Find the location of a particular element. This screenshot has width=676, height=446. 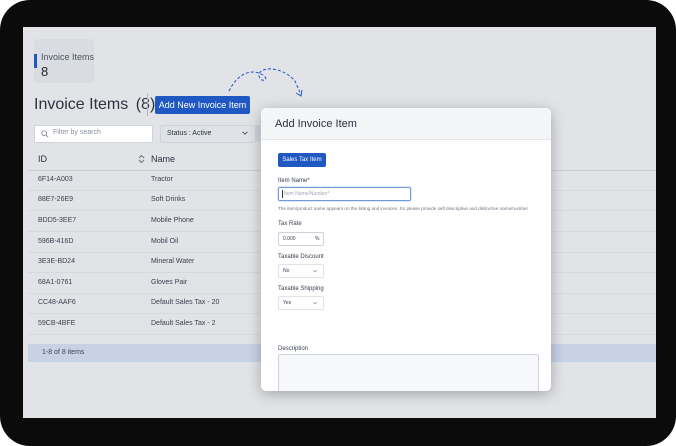

tax-rate-value: 0.000 is located at coordinates (289, 239).